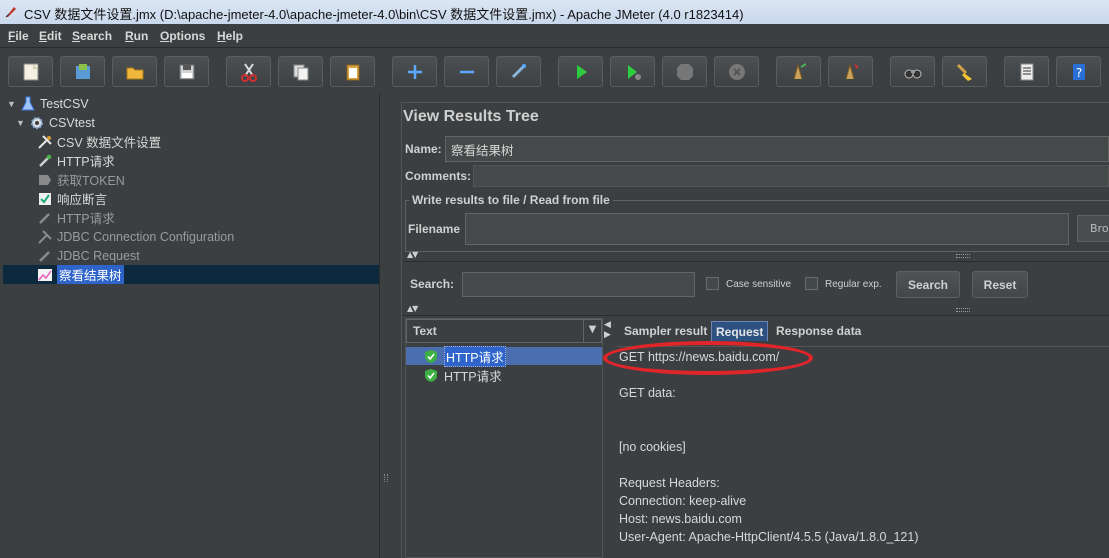  What do you see at coordinates (818, 331) in the screenshot?
I see `tab-response-data: Response data` at bounding box center [818, 331].